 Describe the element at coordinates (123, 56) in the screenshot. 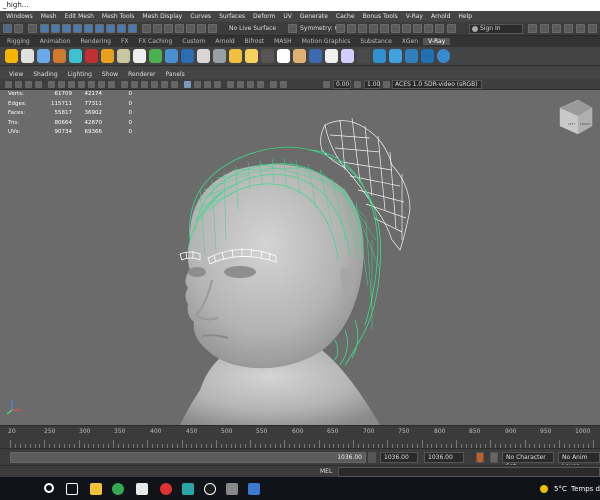

I see `vray-sun-icon` at that location.